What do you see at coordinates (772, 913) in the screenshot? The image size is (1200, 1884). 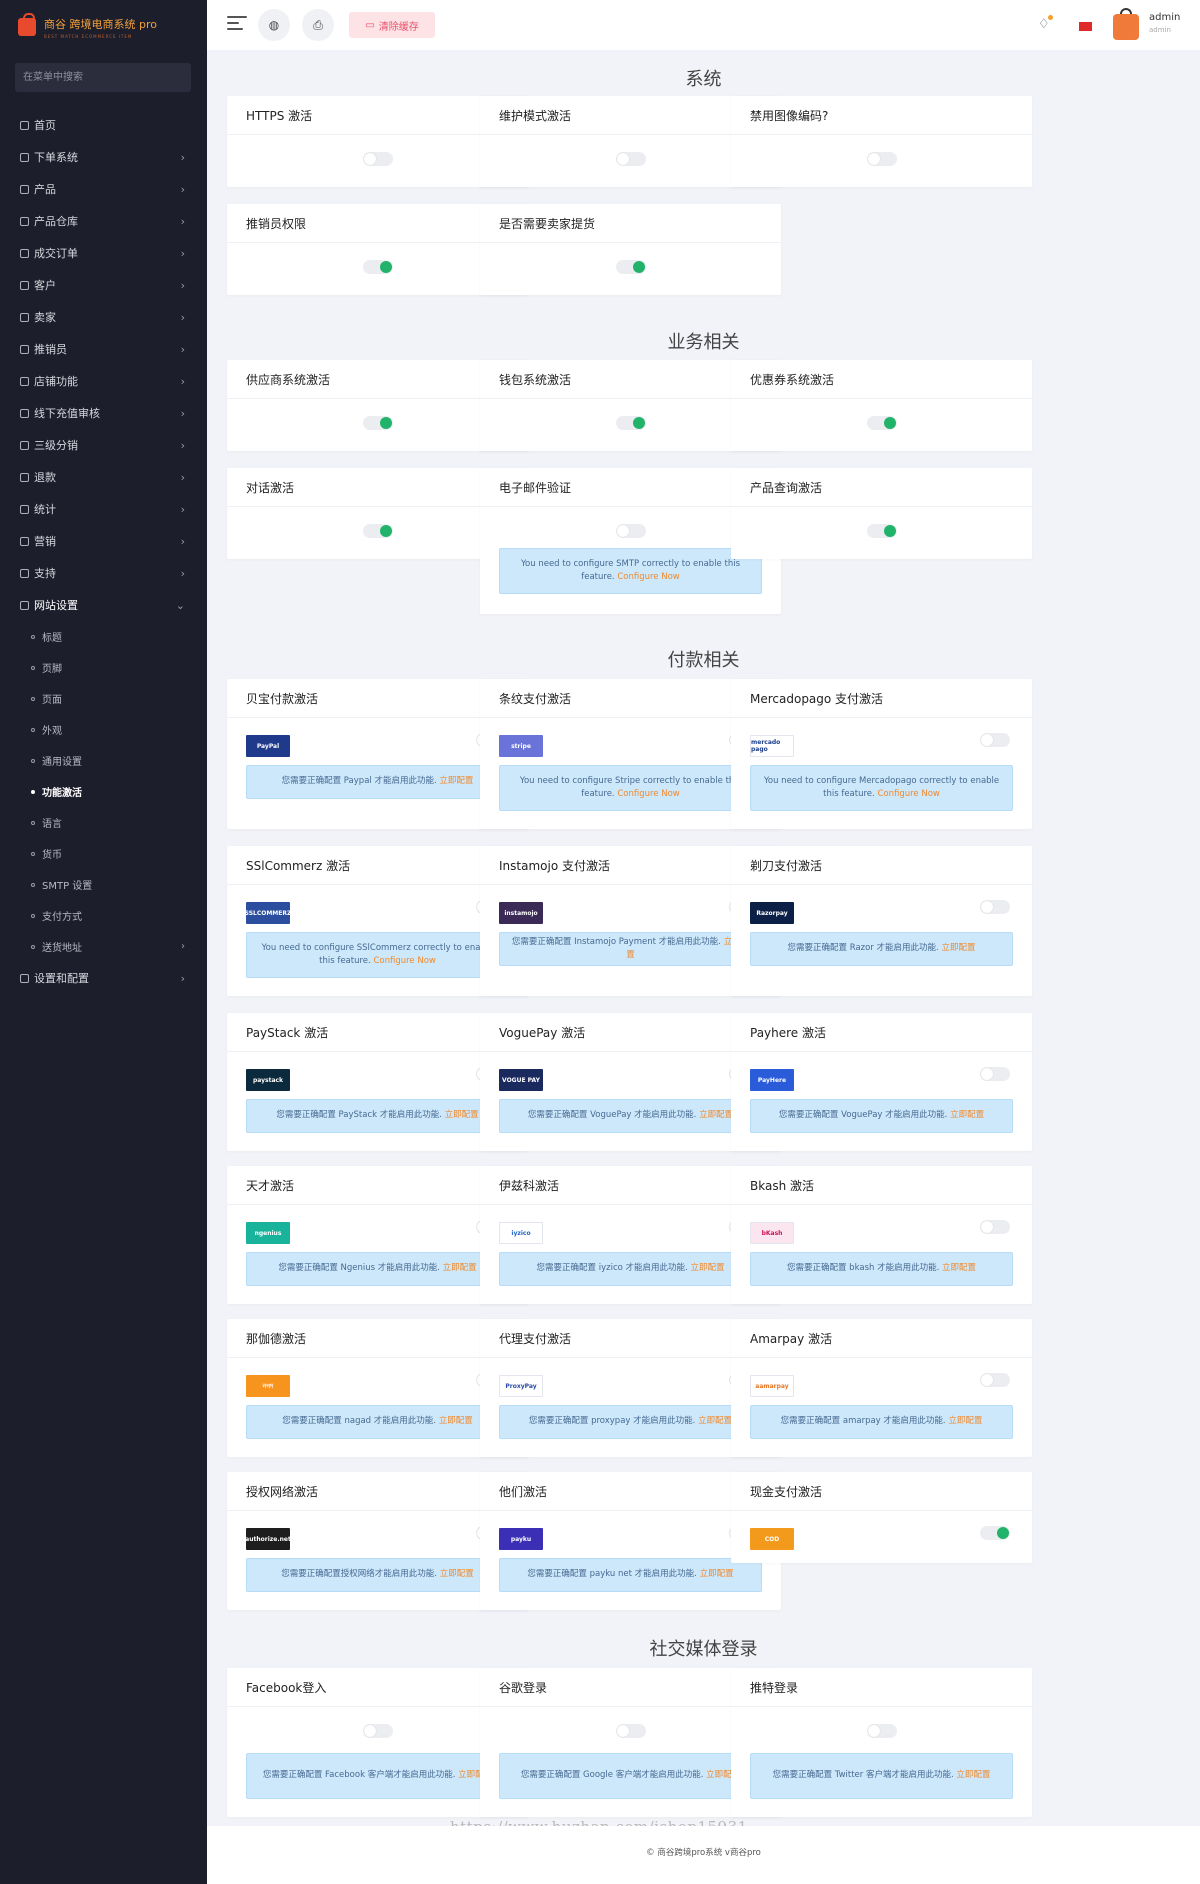 I see `payment-logo: Razorpay` at bounding box center [772, 913].